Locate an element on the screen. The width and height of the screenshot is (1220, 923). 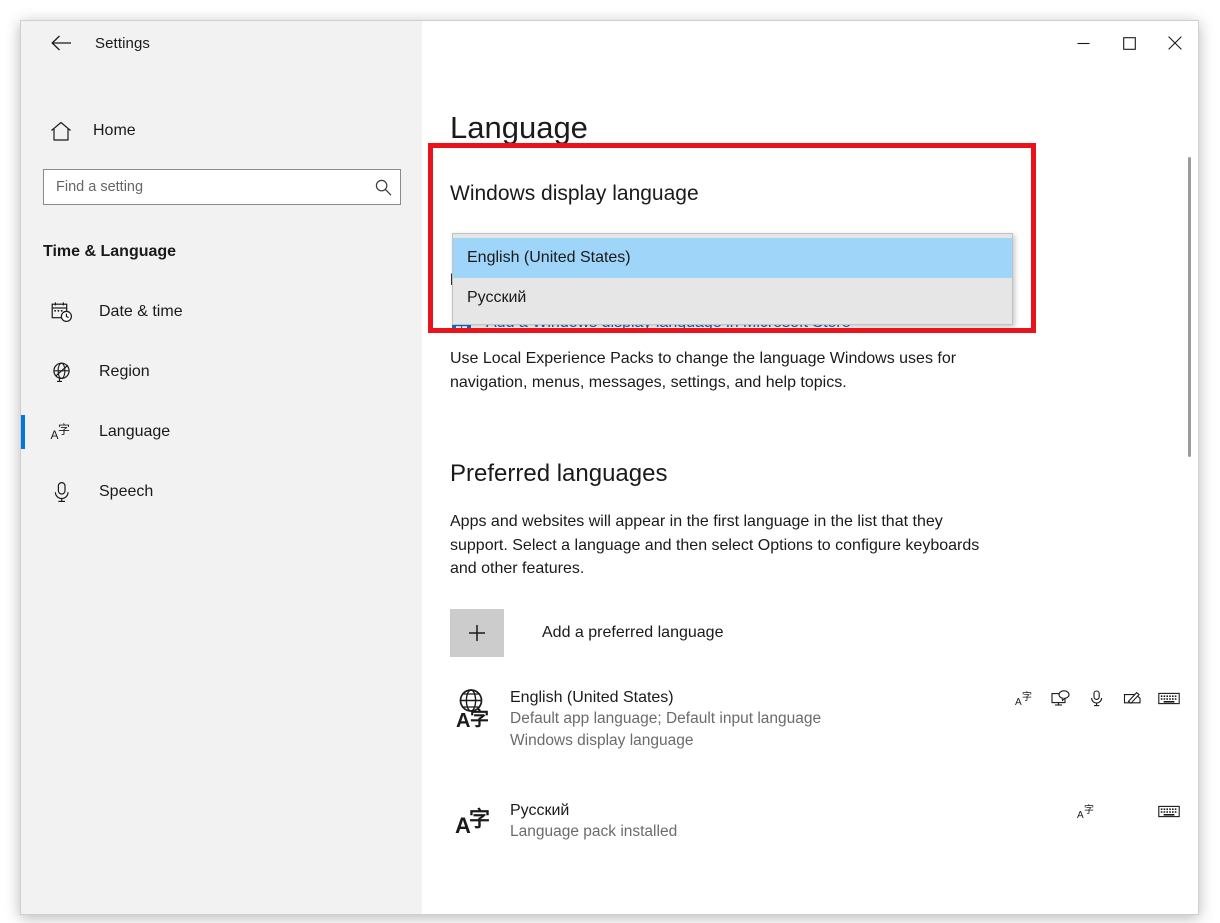
windows-display-language-heading: Windows display language is located at coordinates (574, 193).